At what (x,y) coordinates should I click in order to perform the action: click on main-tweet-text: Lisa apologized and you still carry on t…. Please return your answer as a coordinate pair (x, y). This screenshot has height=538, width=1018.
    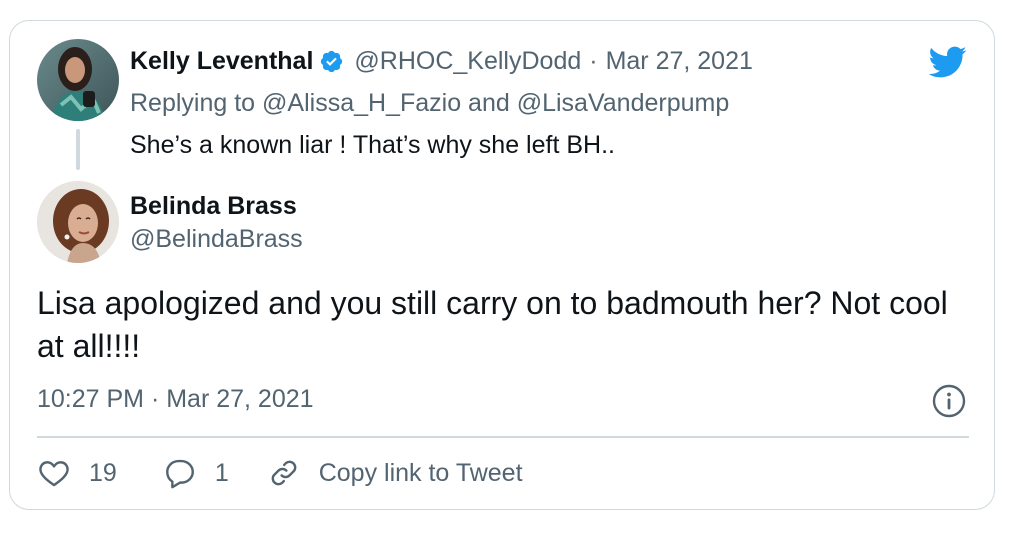
    Looking at the image, I should click on (492, 324).